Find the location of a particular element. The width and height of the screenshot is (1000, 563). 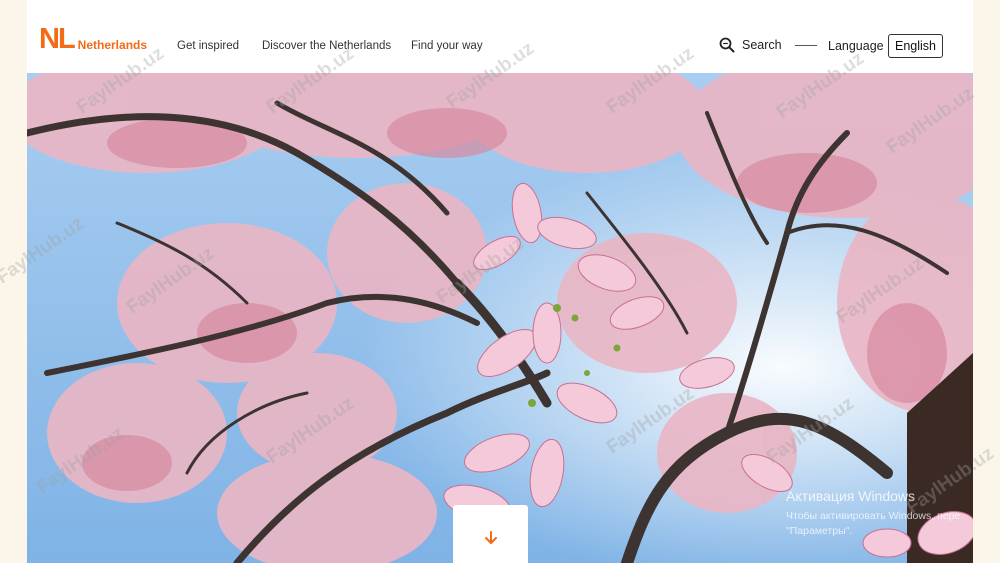

search-icon is located at coordinates (727, 45).